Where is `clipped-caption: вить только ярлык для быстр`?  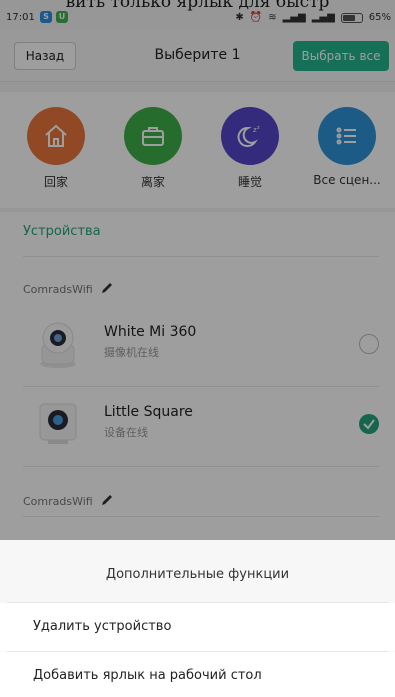 clipped-caption: вить только ярлык для быстр is located at coordinates (197, 6).